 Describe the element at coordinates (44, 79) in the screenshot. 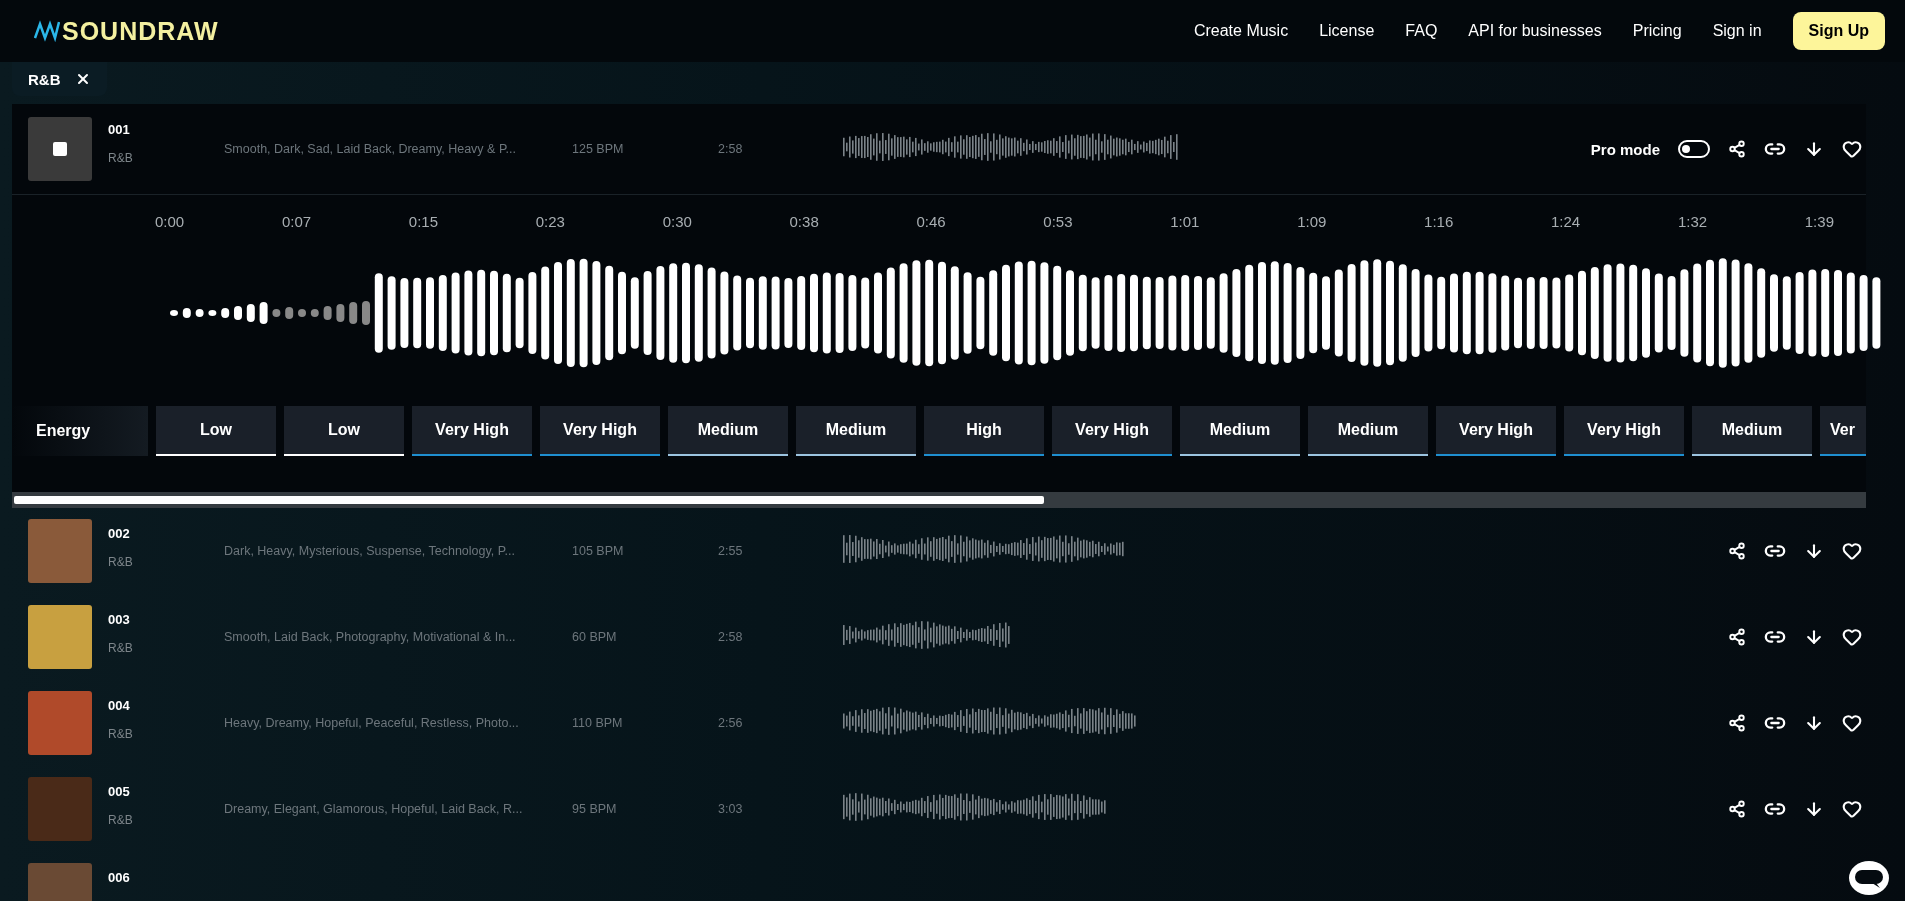

I see `filter-label: R&B` at that location.